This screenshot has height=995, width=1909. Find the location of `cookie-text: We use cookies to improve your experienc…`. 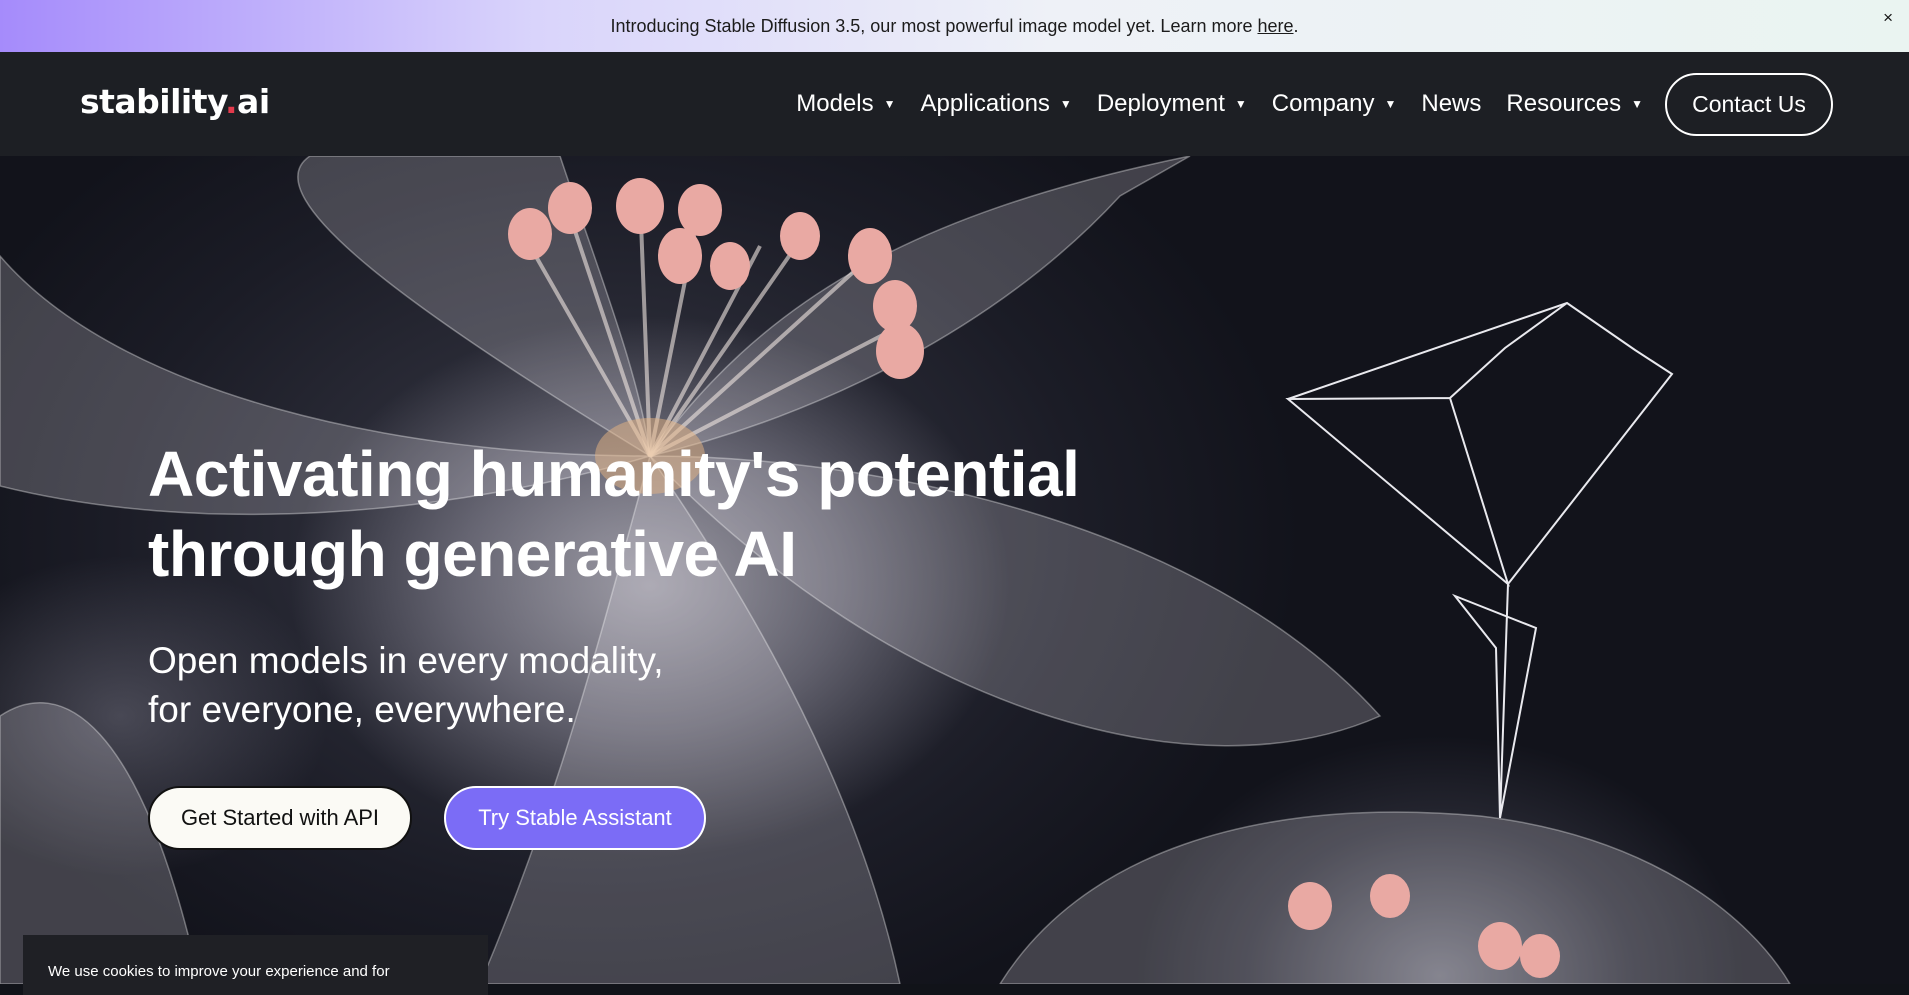

cookie-text: We use cookies to improve your experienc… is located at coordinates (219, 971).